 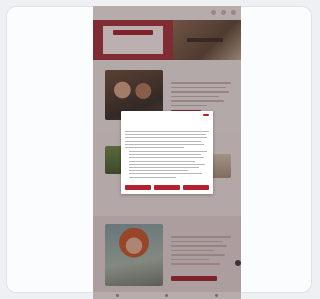 What do you see at coordinates (167, 140) in the screenshot?
I see `dialog-body-text` at bounding box center [167, 140].